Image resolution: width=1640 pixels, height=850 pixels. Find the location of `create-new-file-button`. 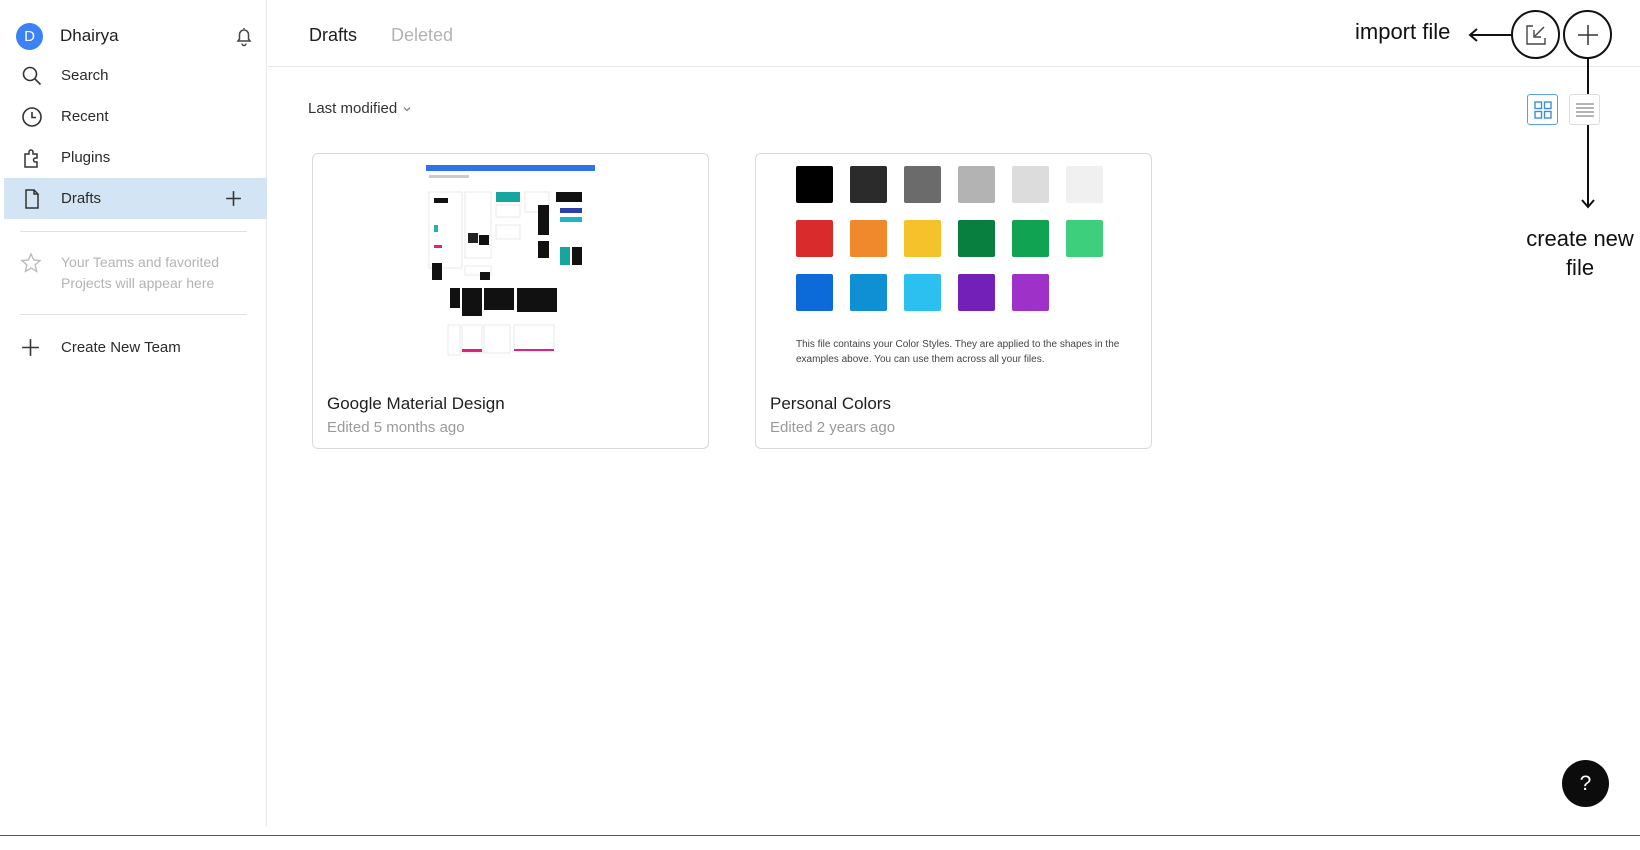

create-new-file-button is located at coordinates (1587, 34).